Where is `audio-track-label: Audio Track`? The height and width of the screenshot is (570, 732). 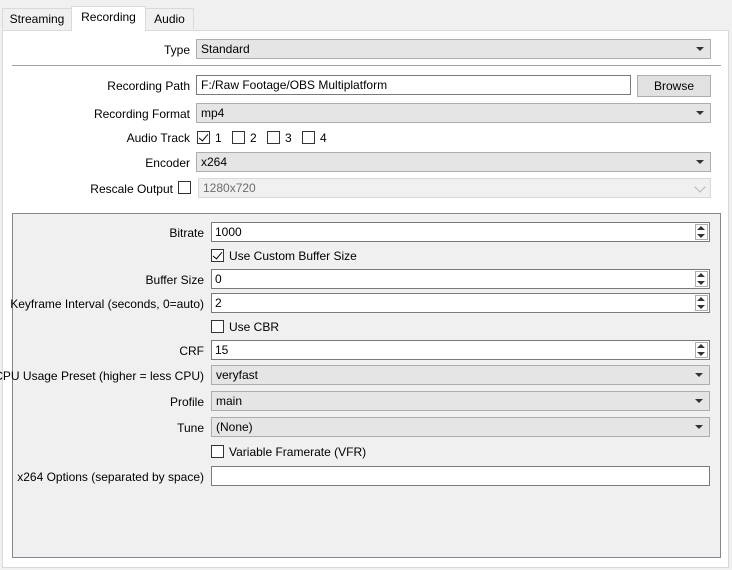
audio-track-label: Audio Track is located at coordinates (158, 138).